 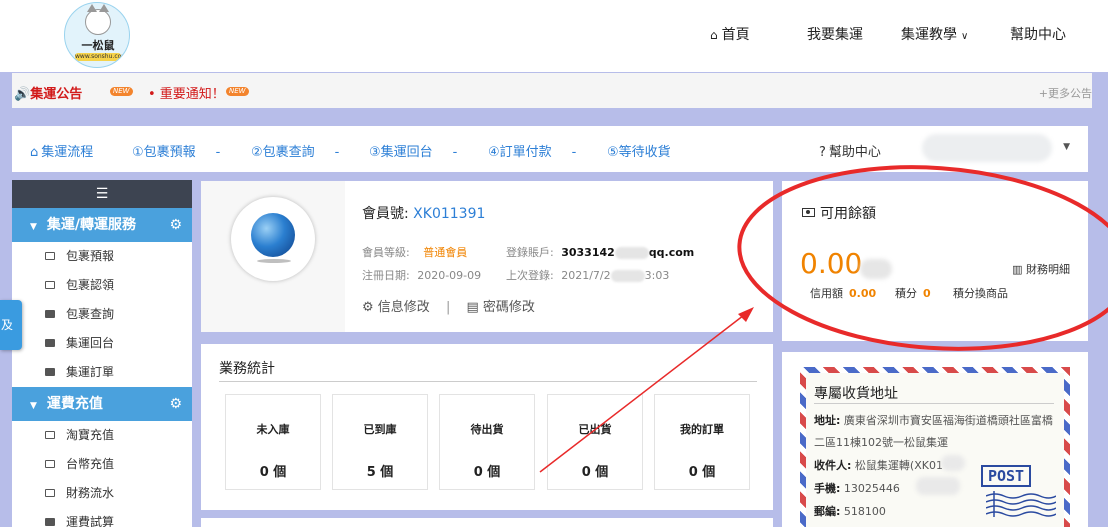 I want to click on sidebar-item-calculator: 運費試算, so click(x=102, y=517).